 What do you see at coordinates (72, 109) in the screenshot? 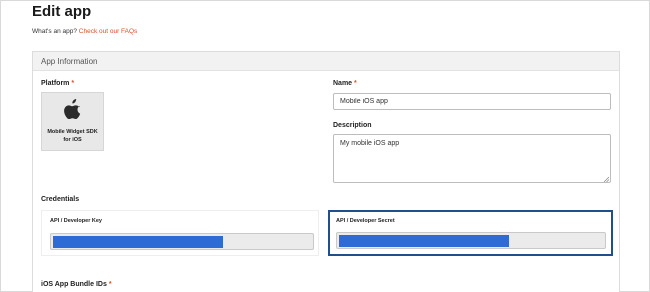
I see `apple-icon` at bounding box center [72, 109].